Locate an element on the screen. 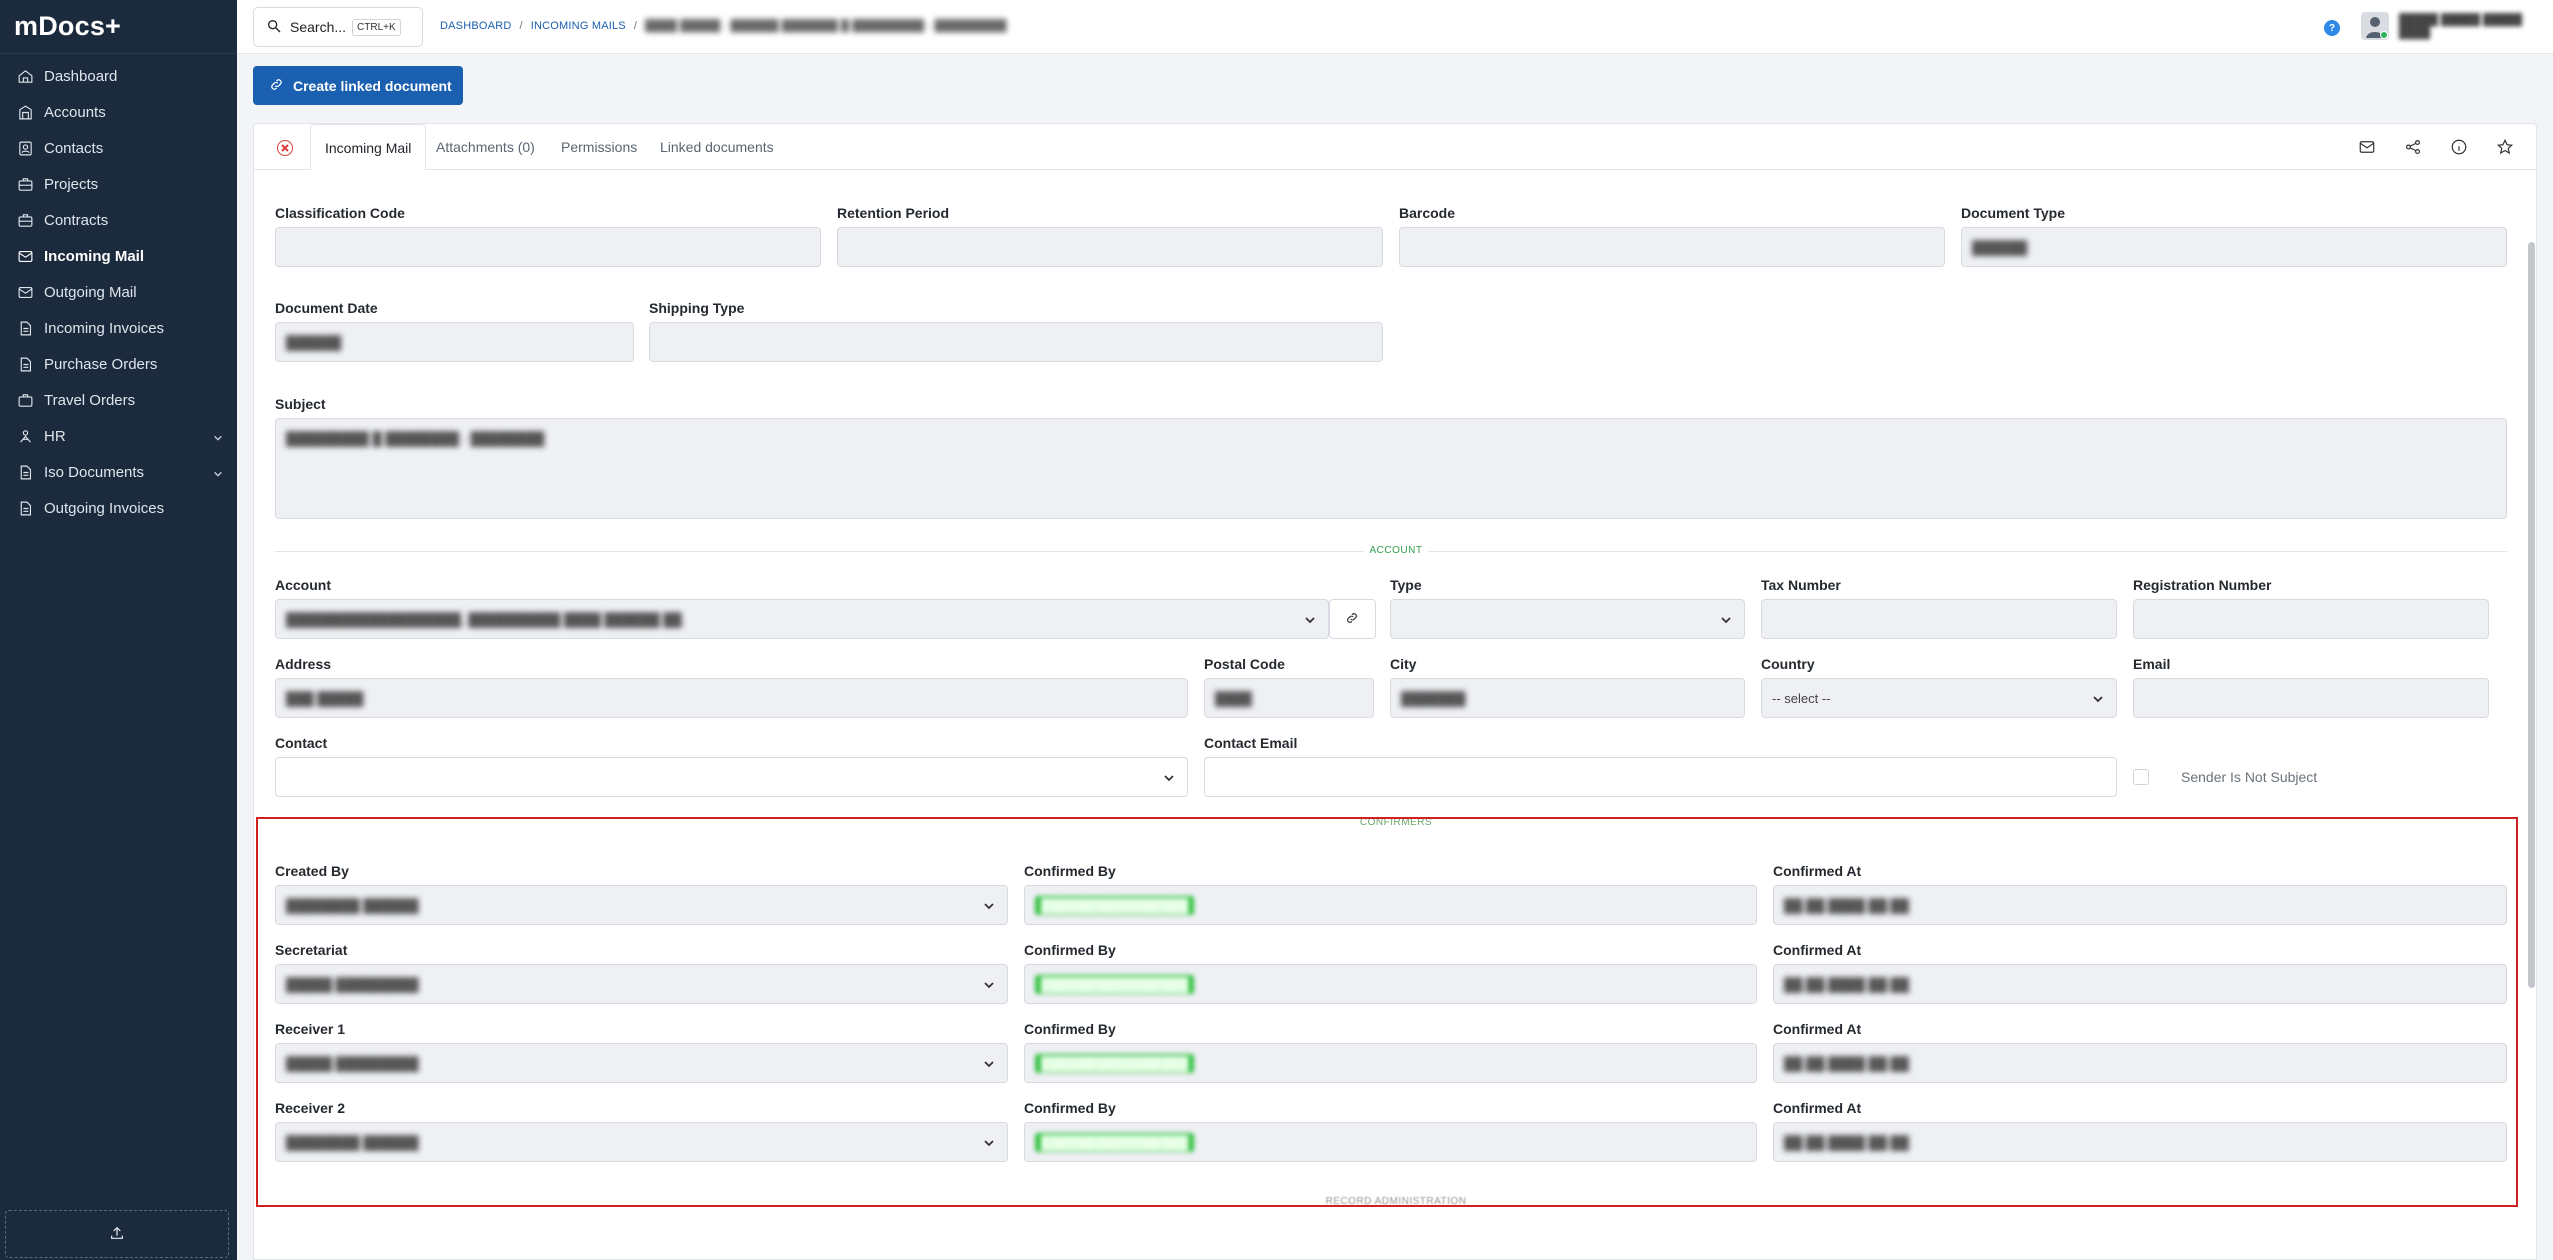 The height and width of the screenshot is (1260, 2553). city-input: ███████ is located at coordinates (1567, 698).